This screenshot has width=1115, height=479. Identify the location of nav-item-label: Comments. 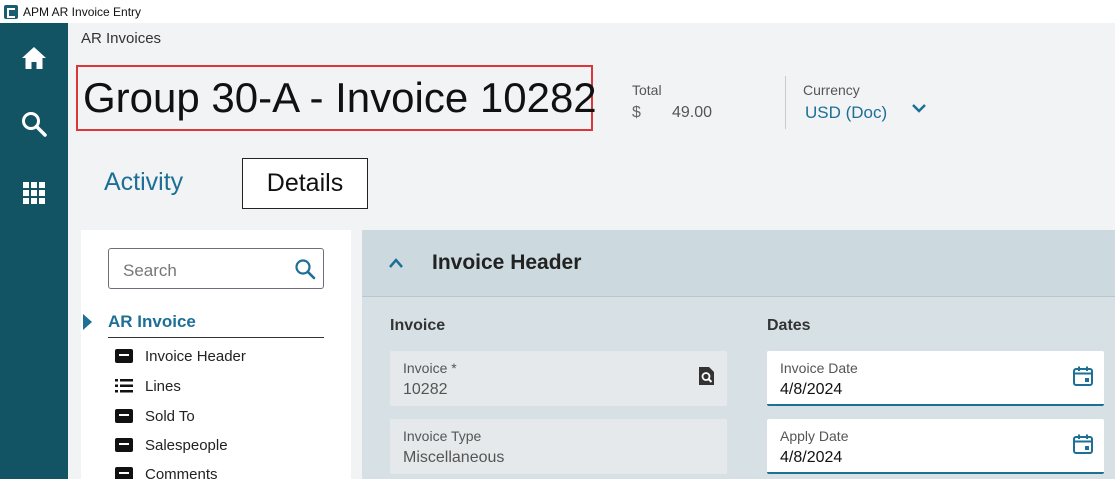
(181, 472).